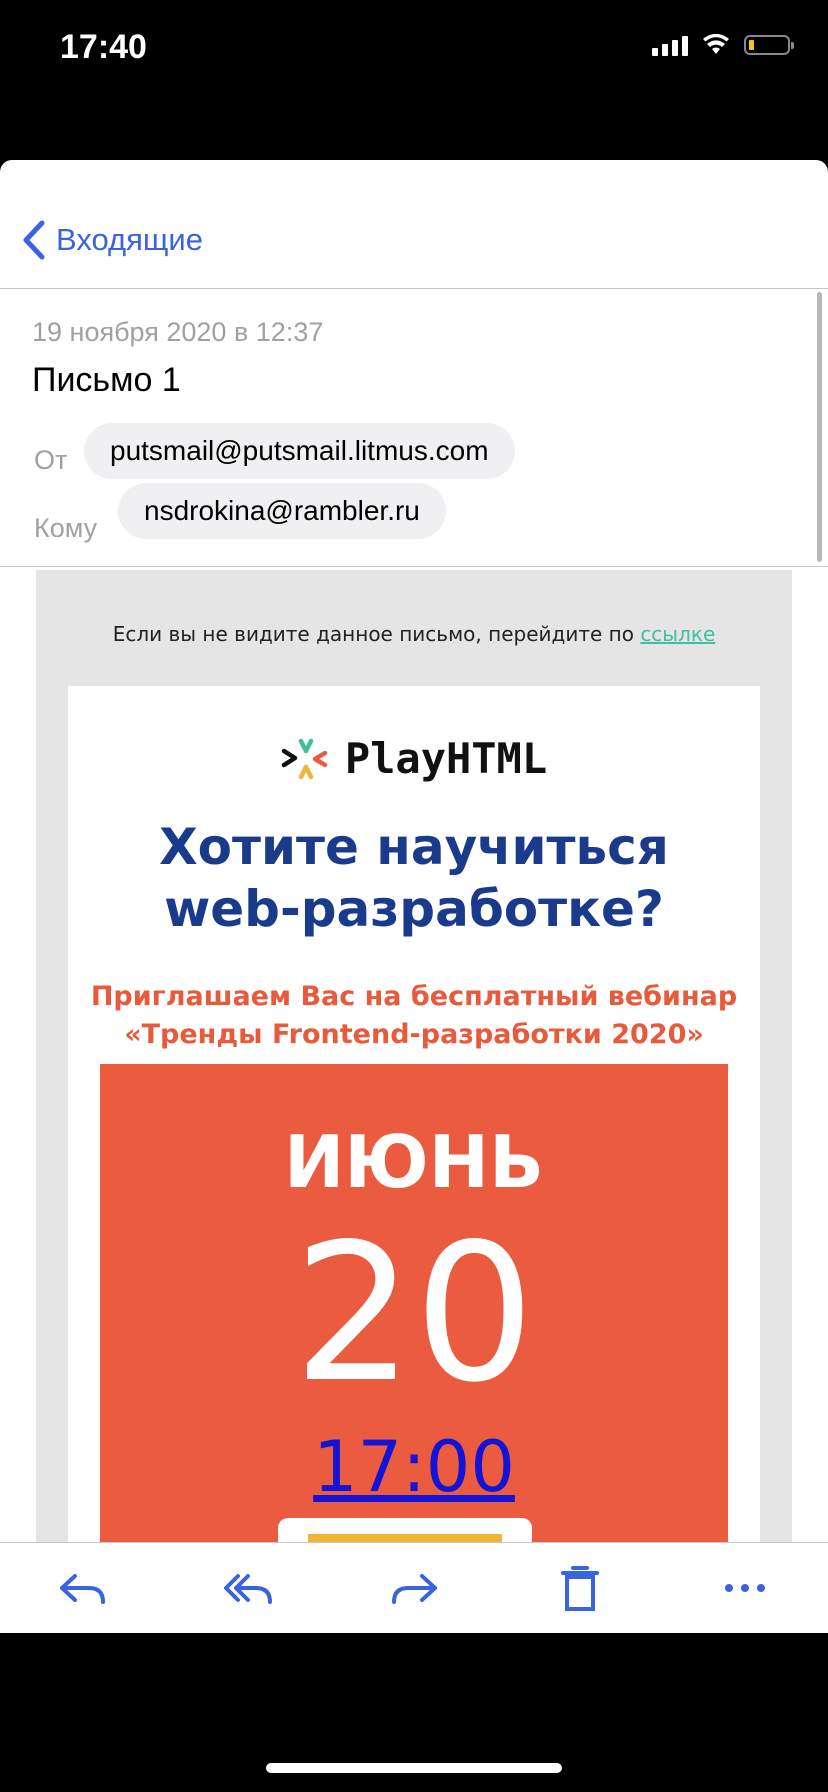  I want to click on reply-button, so click(83, 1588).